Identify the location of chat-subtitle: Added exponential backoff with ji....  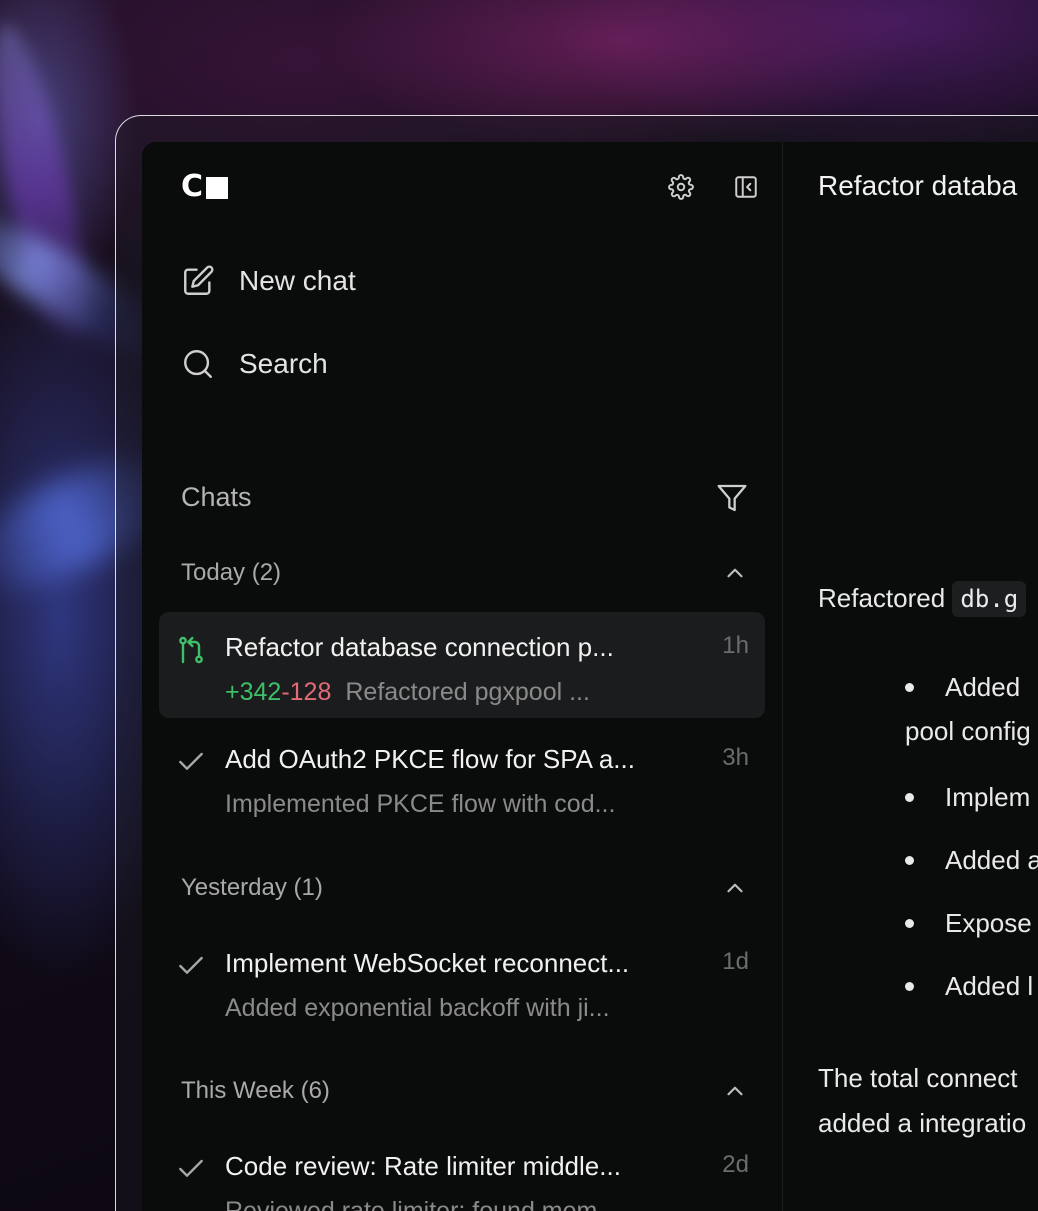
(417, 1008).